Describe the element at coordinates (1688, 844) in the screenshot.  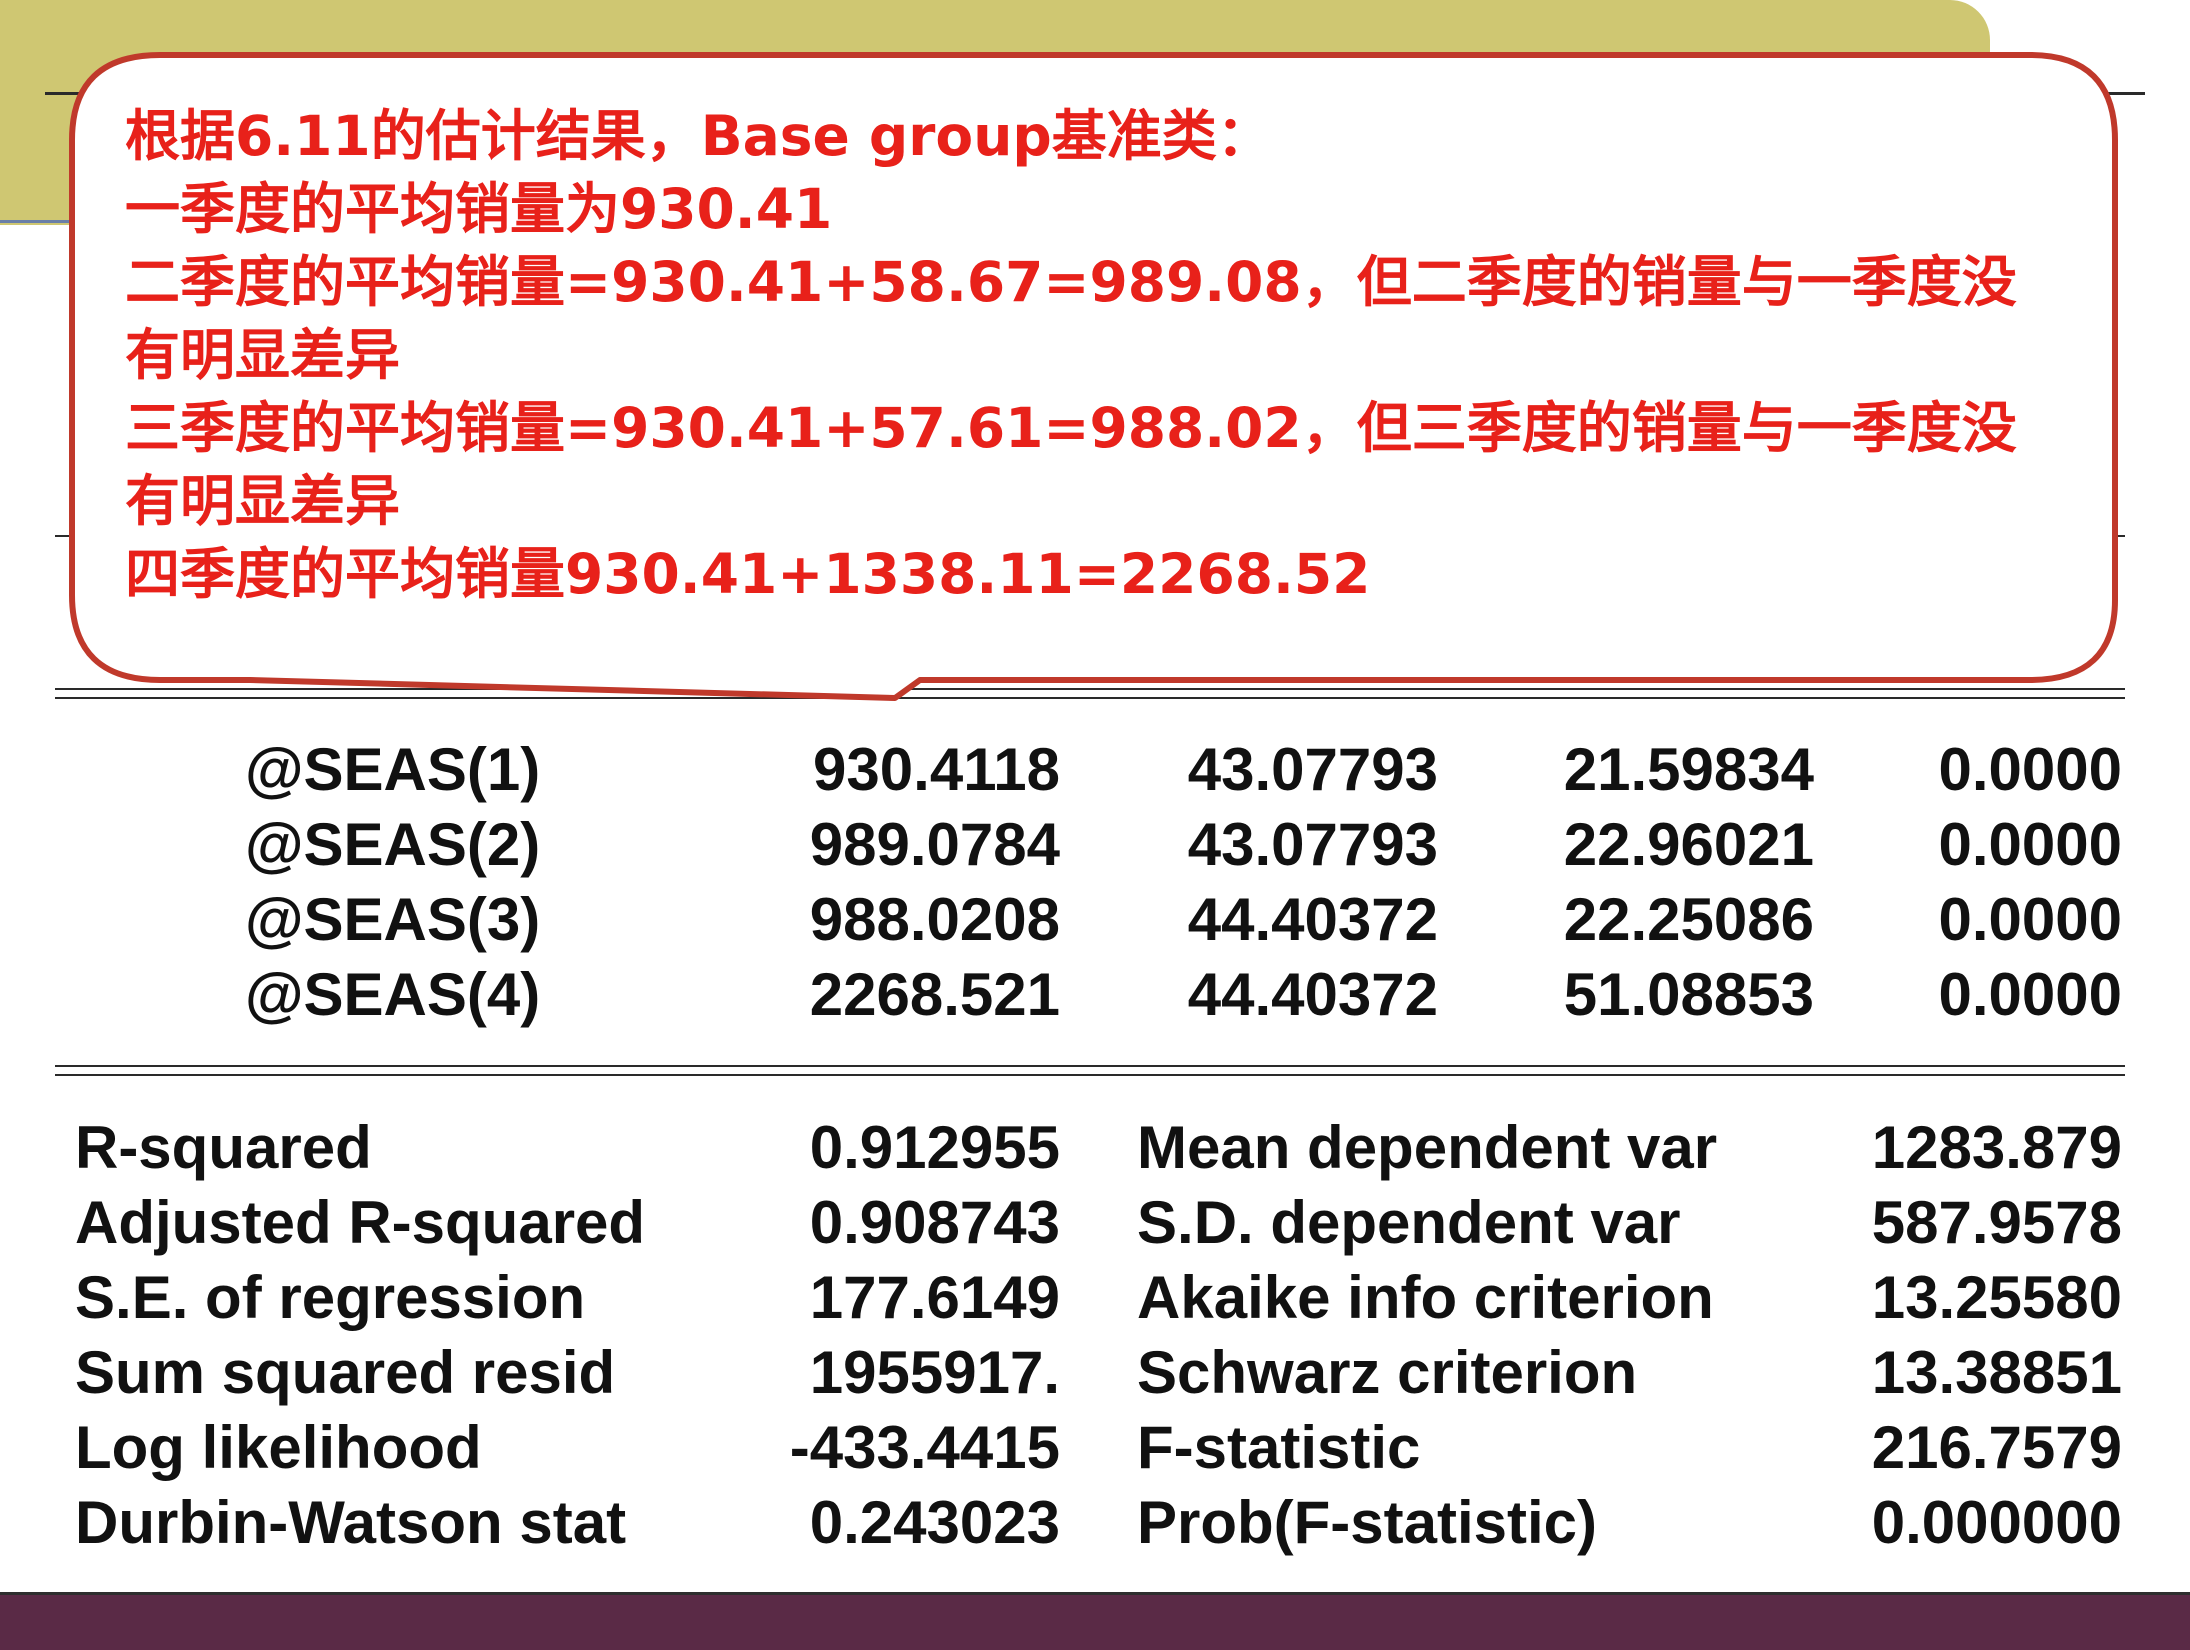
I see `t-statistic-value: 22.96021` at that location.